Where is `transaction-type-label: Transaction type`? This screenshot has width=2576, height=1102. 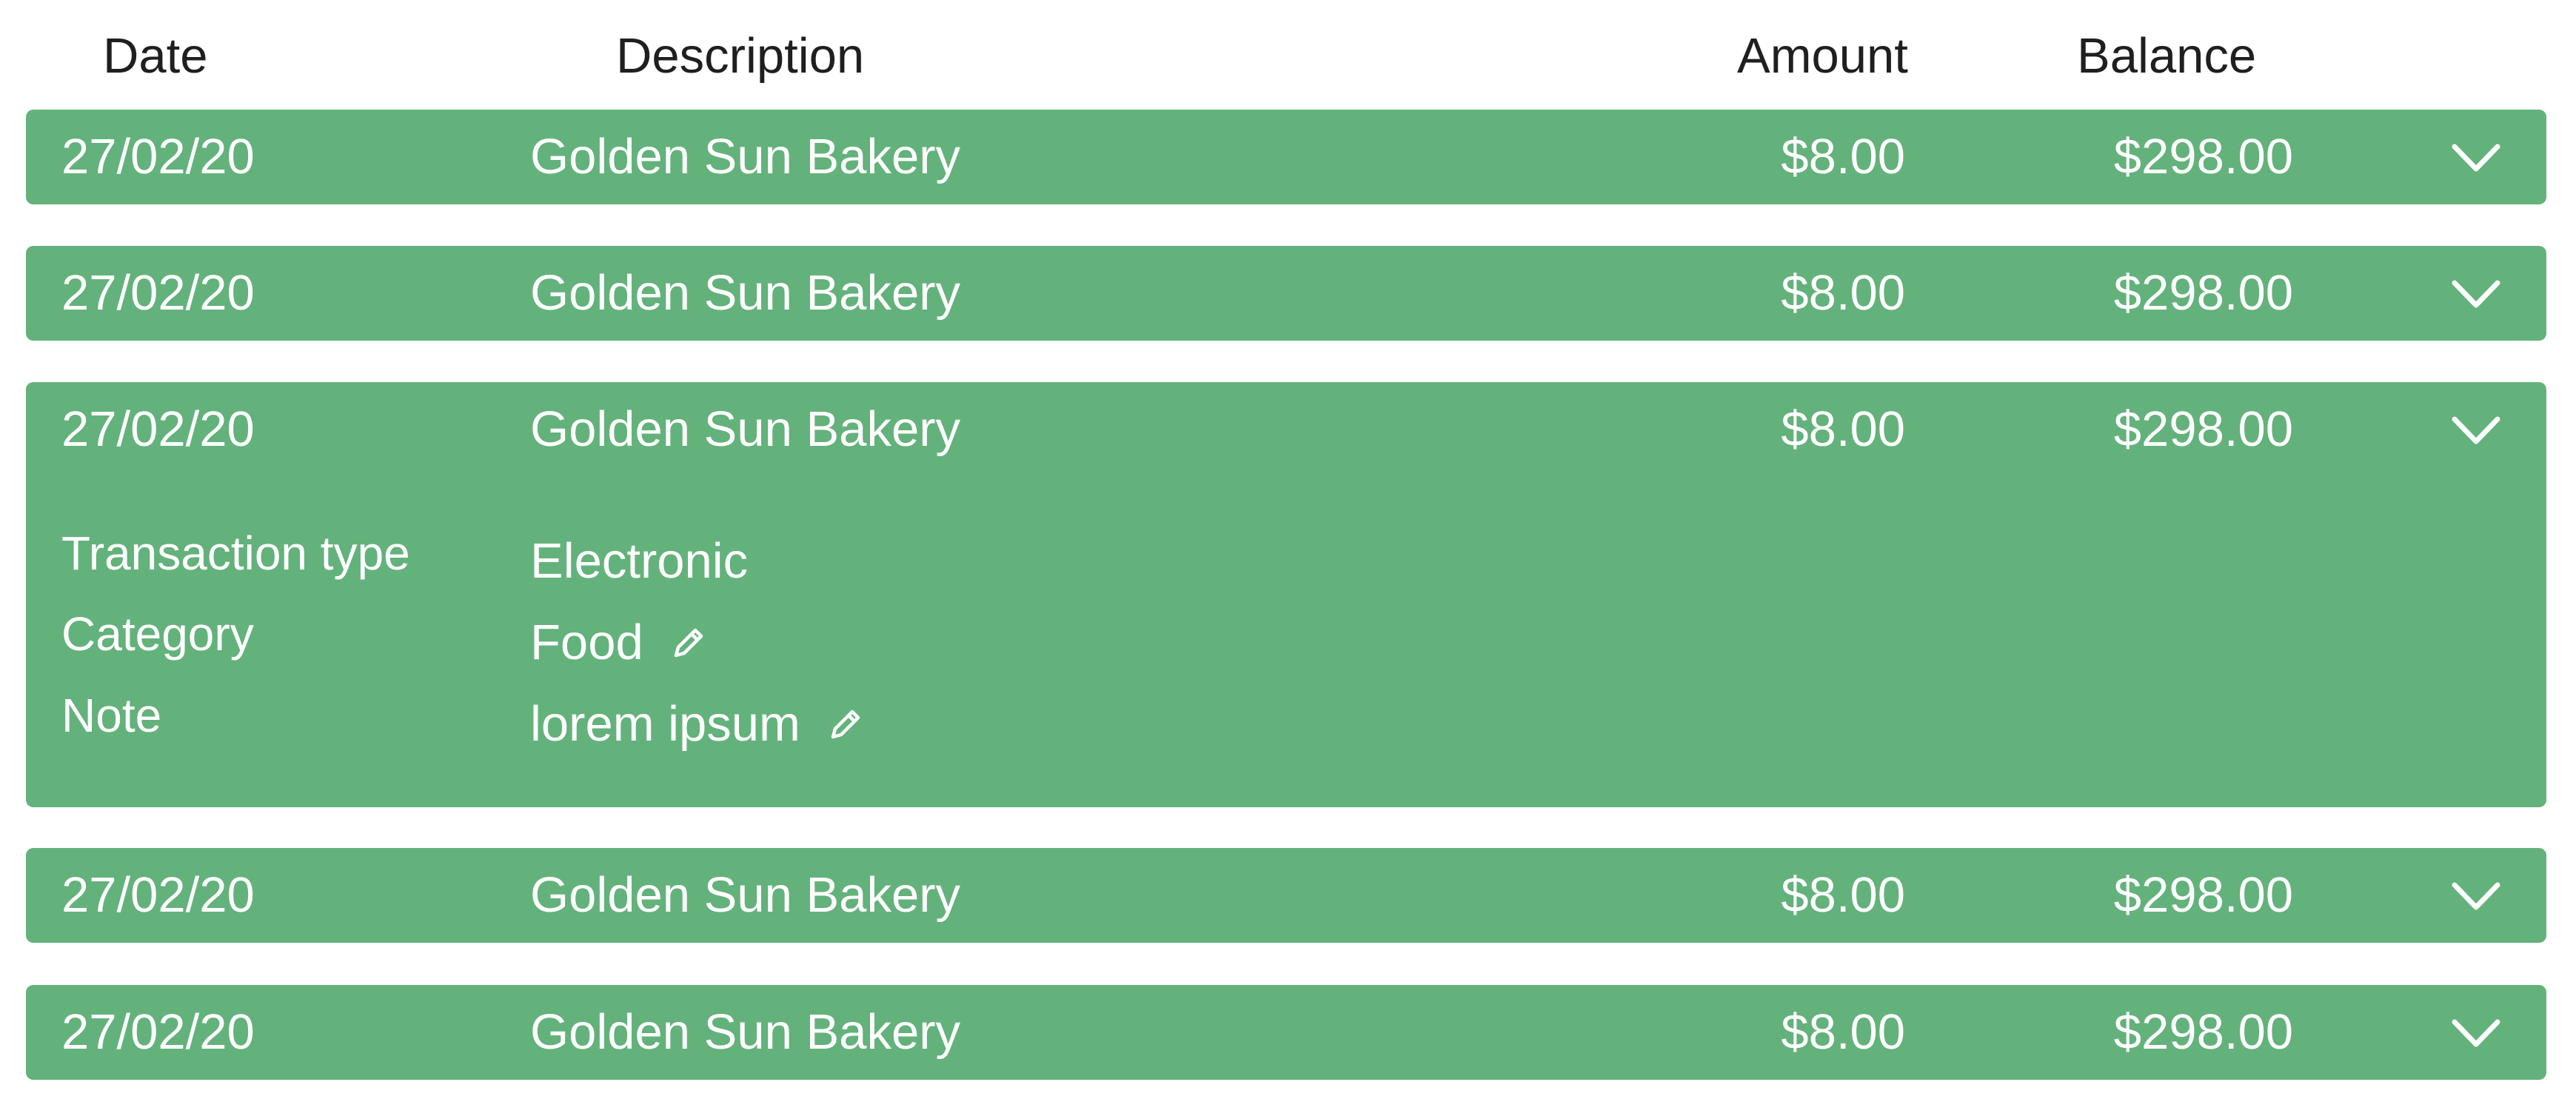
transaction-type-label: Transaction type is located at coordinates (235, 553).